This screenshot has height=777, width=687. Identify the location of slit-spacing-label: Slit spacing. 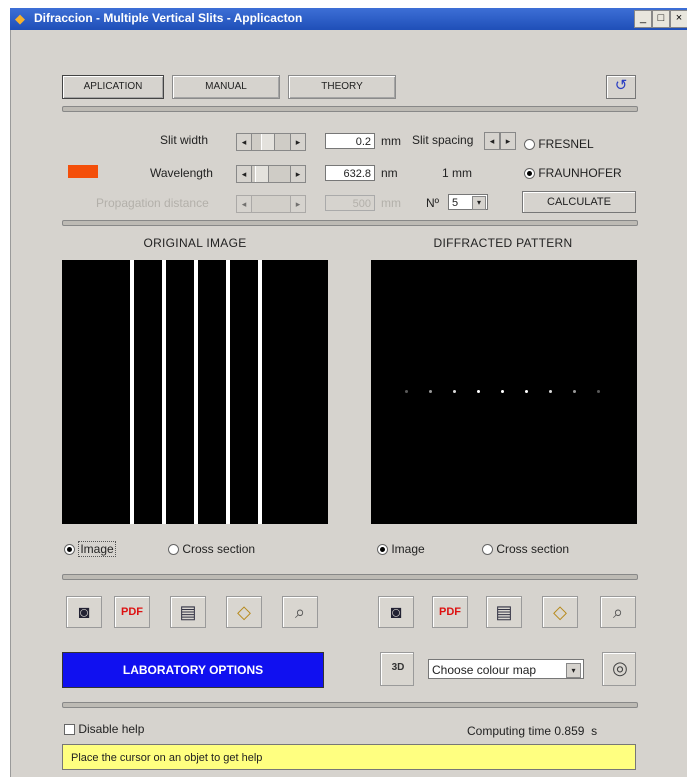
(443, 140).